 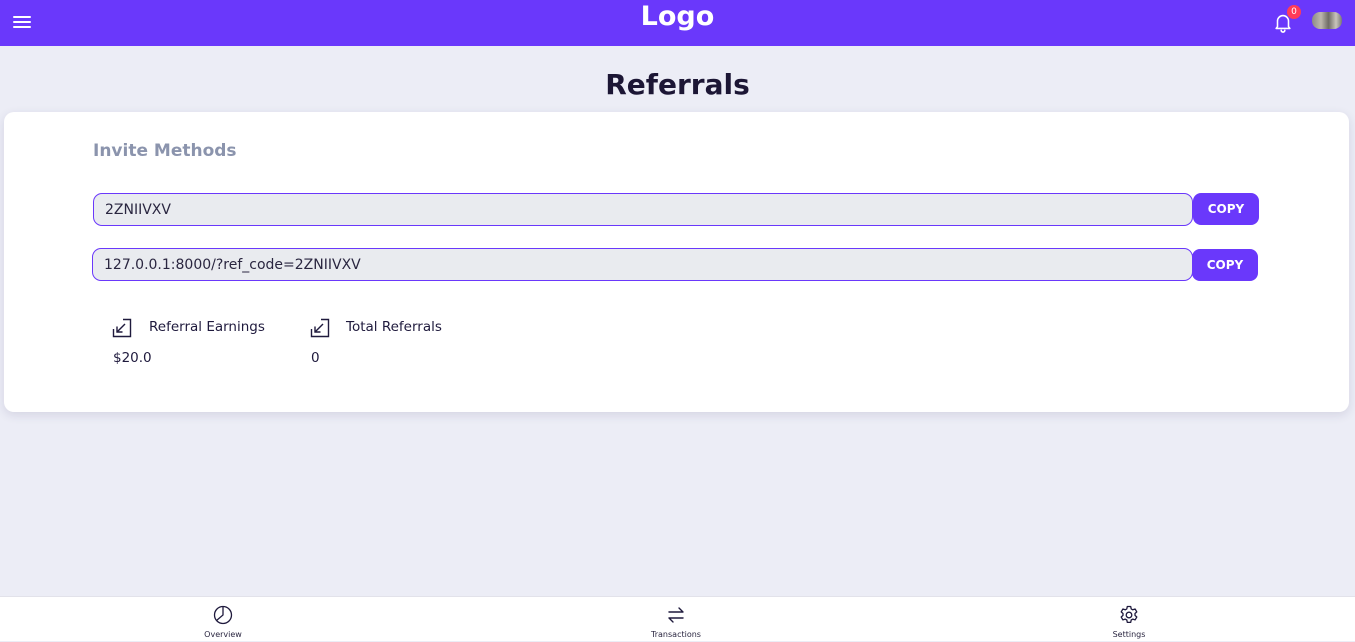 What do you see at coordinates (1294, 12) in the screenshot?
I see `notification-badge: 0` at bounding box center [1294, 12].